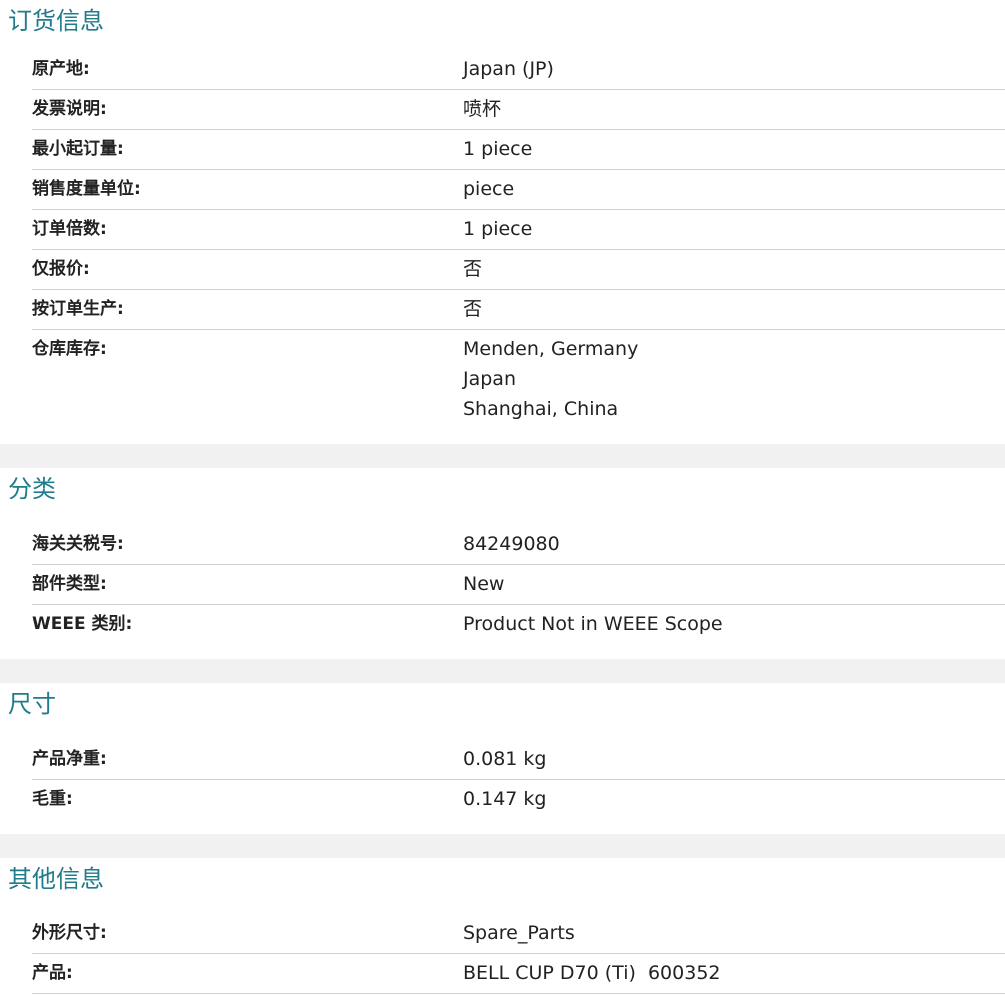 This screenshot has width=1005, height=996. I want to click on value-customs-tariff: 84249080, so click(511, 544).